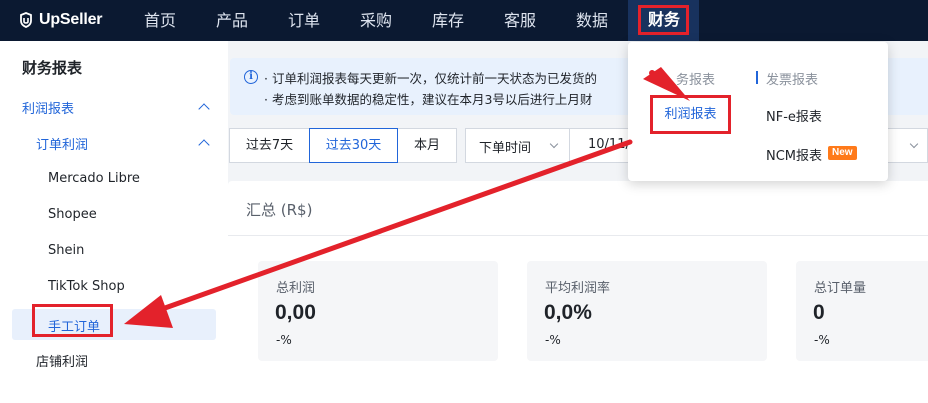  What do you see at coordinates (295, 312) in the screenshot?
I see `stat-value: 0,00` at bounding box center [295, 312].